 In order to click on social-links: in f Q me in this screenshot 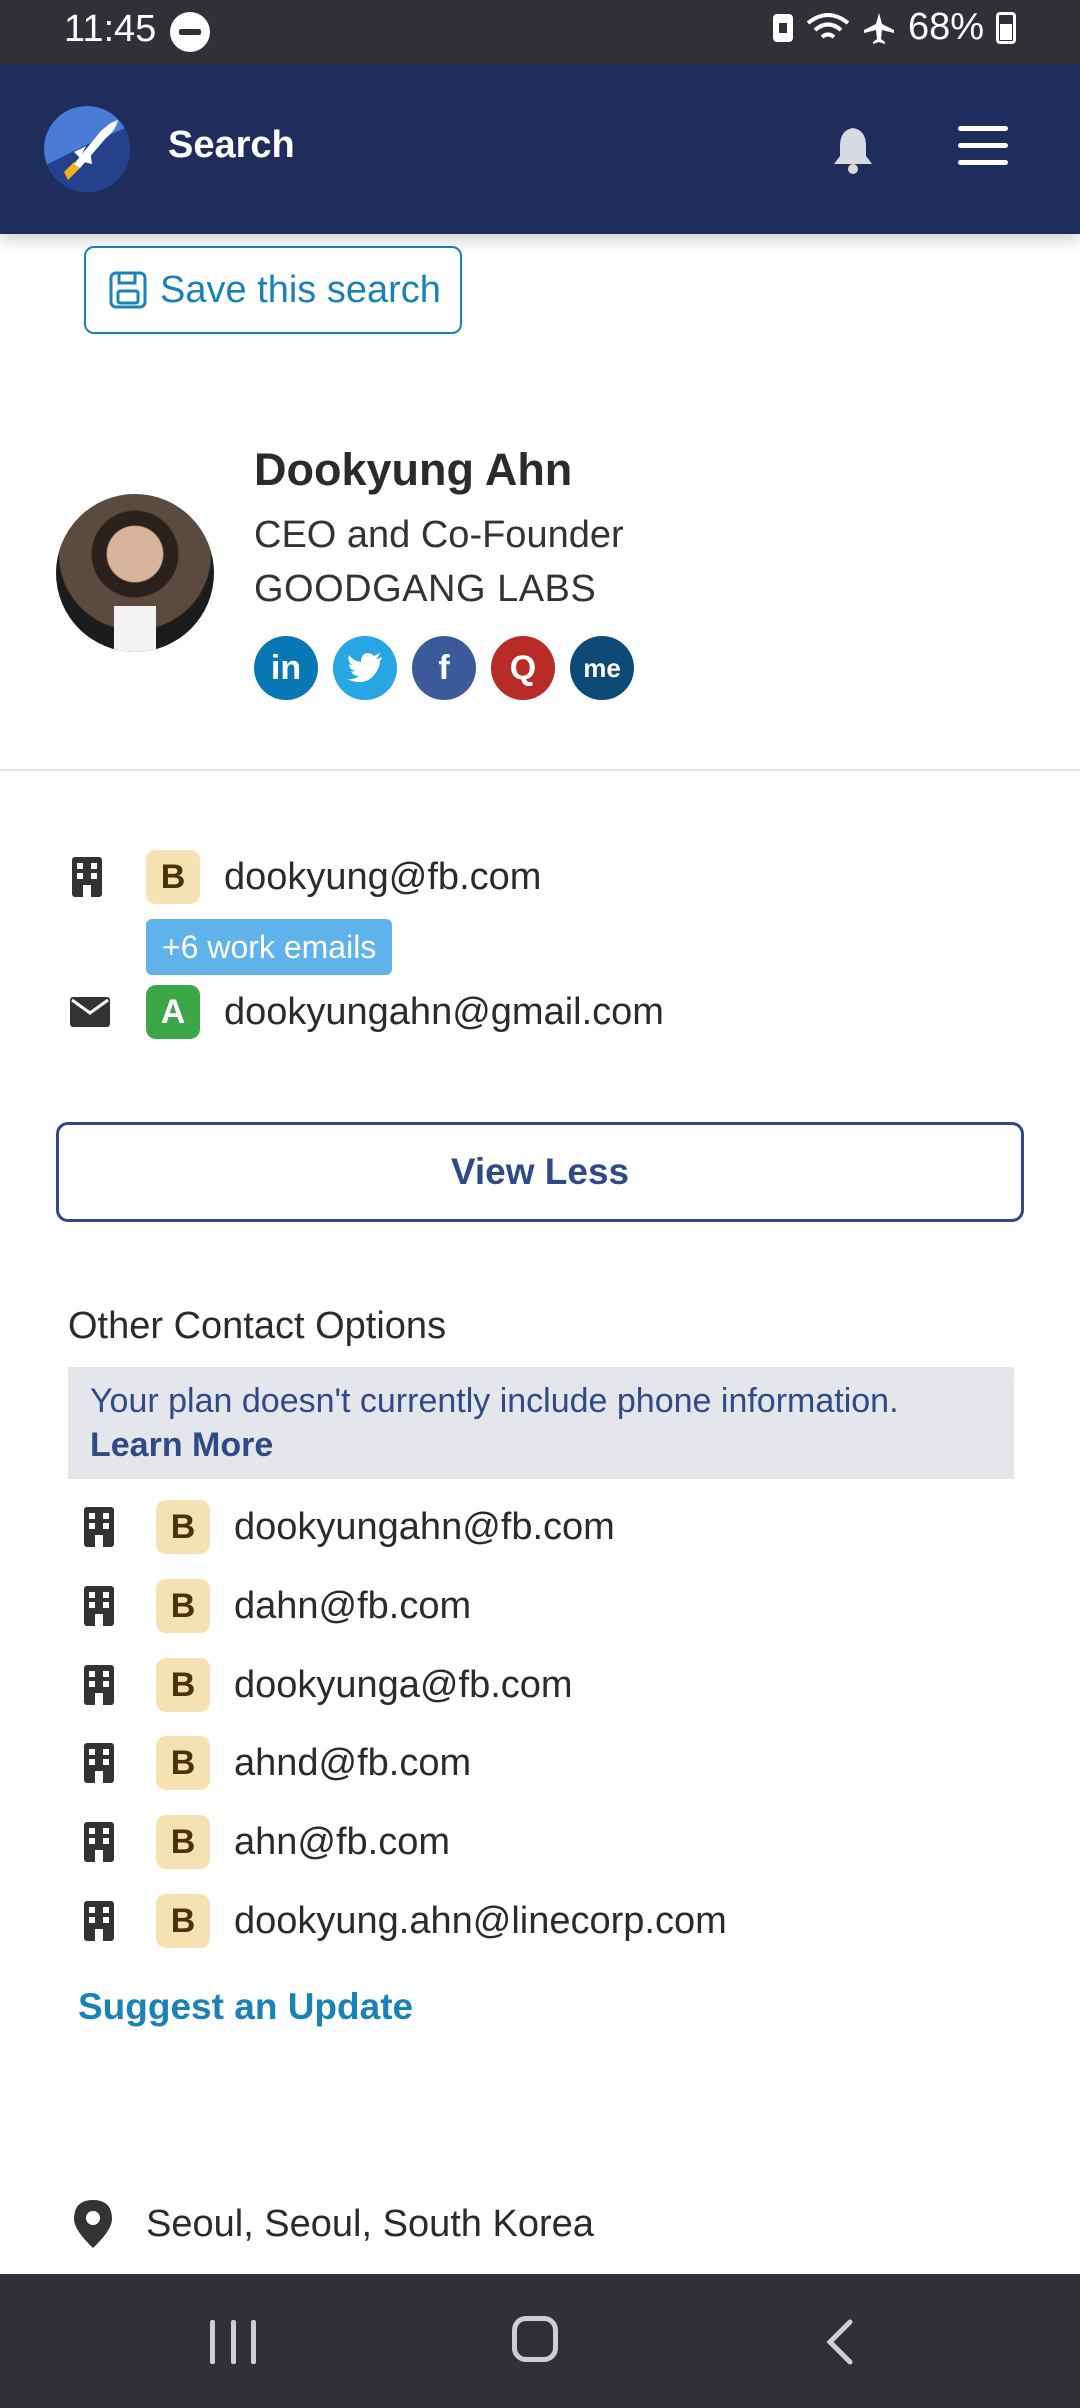, I will do `click(444, 668)`.